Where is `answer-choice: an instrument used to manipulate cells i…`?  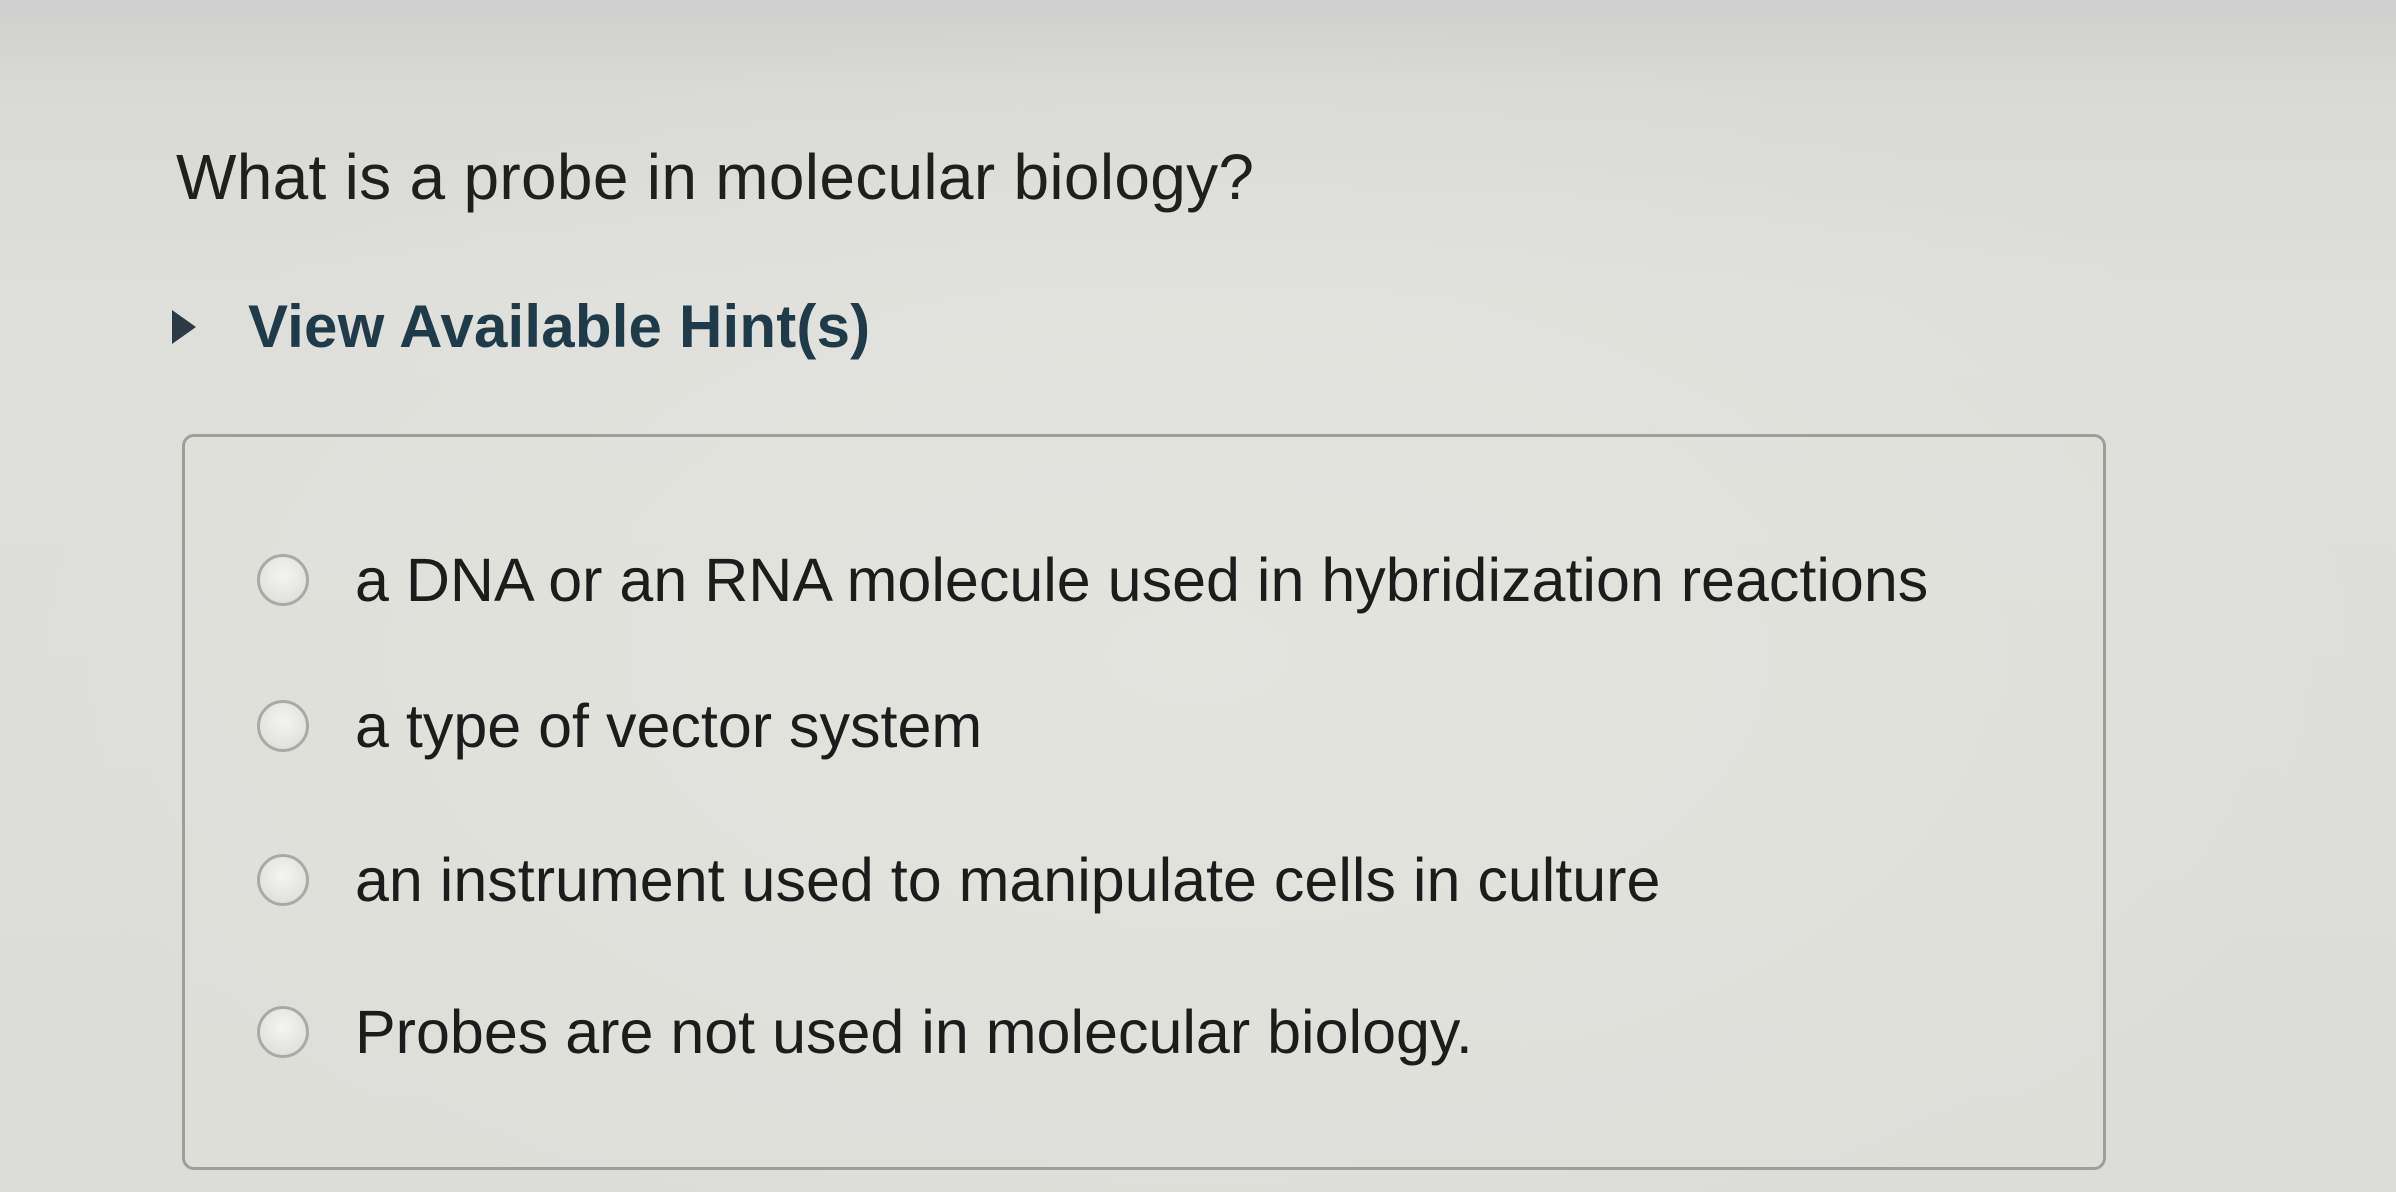
answer-choice: an instrument used to manipulate cells i… is located at coordinates (958, 880).